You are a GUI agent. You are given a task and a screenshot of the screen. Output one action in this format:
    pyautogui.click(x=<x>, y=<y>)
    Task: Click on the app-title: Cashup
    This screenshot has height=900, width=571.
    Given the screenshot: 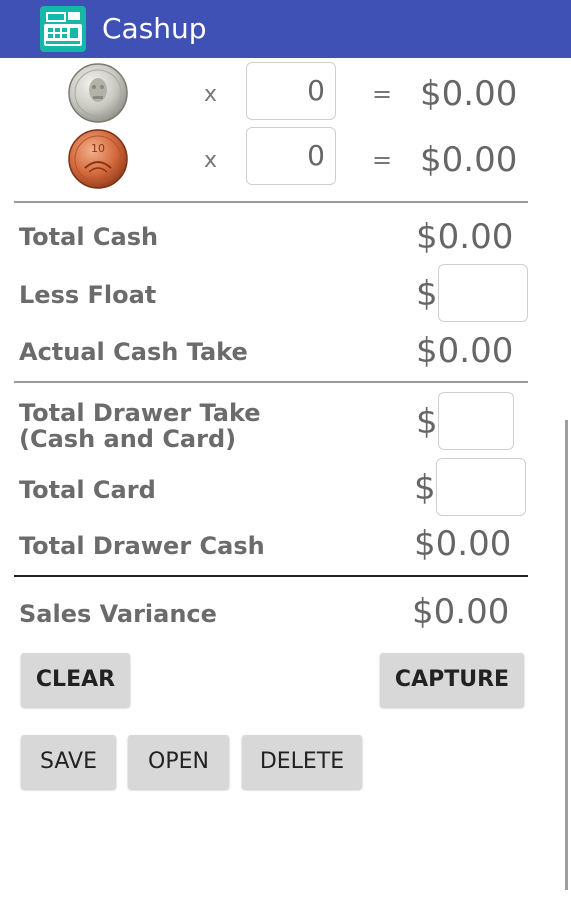 What is the action you would take?
    pyautogui.click(x=154, y=28)
    